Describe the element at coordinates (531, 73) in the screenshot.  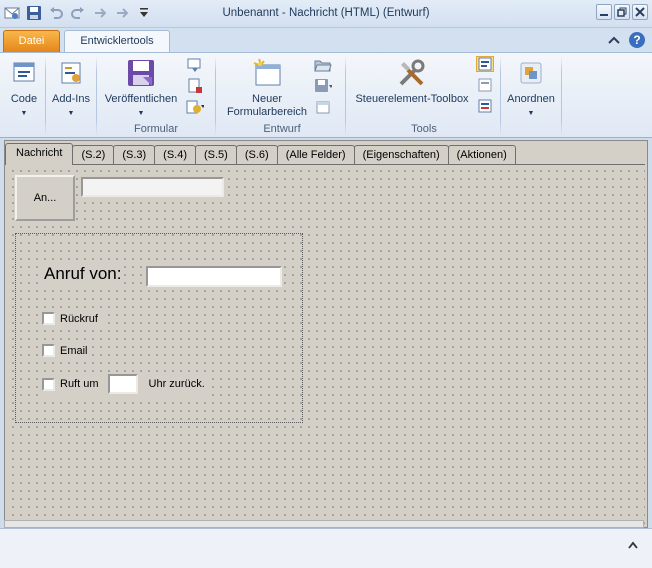
I see `arrange-icon` at that location.